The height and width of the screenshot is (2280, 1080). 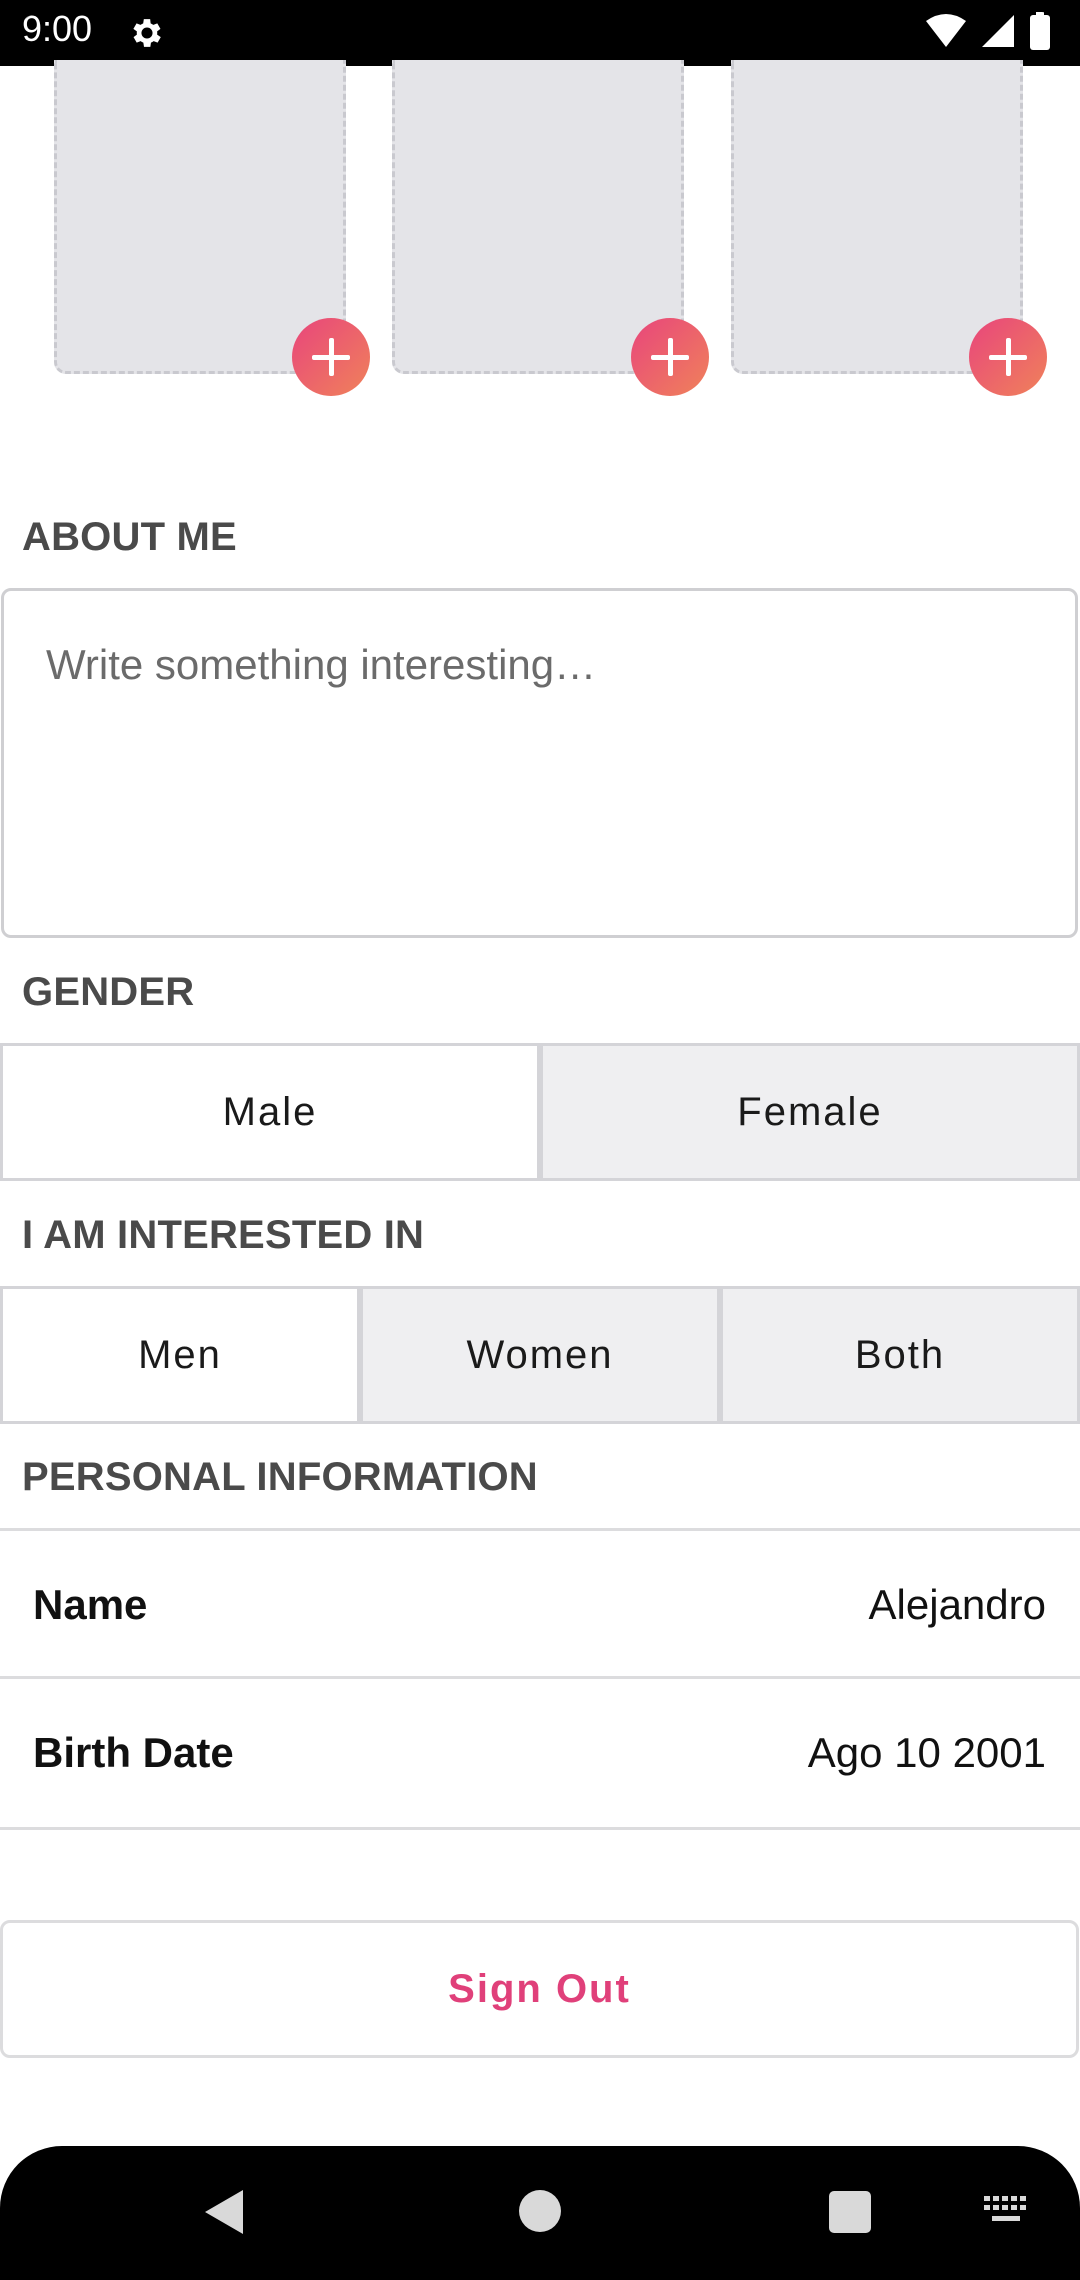 I want to click on wifi-icon, so click(x=946, y=30).